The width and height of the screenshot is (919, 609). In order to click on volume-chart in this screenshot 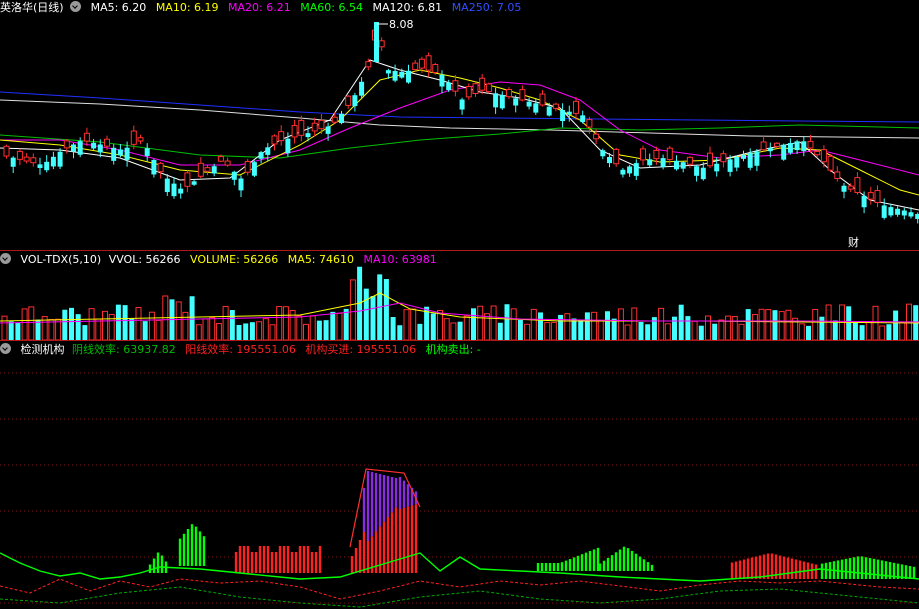, I will do `click(459, 296)`.